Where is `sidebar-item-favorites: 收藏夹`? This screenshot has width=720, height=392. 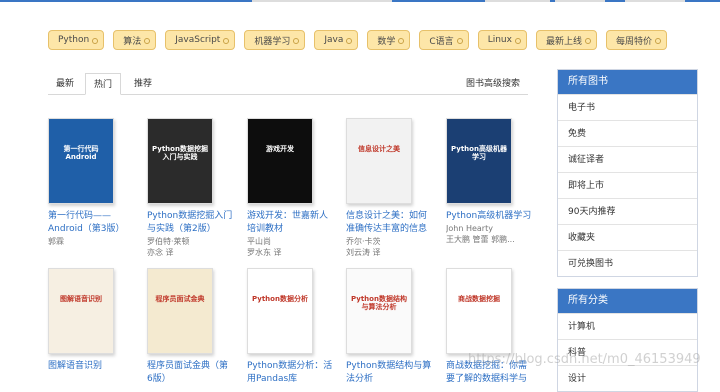 sidebar-item-favorites: 收藏夹 is located at coordinates (627, 237).